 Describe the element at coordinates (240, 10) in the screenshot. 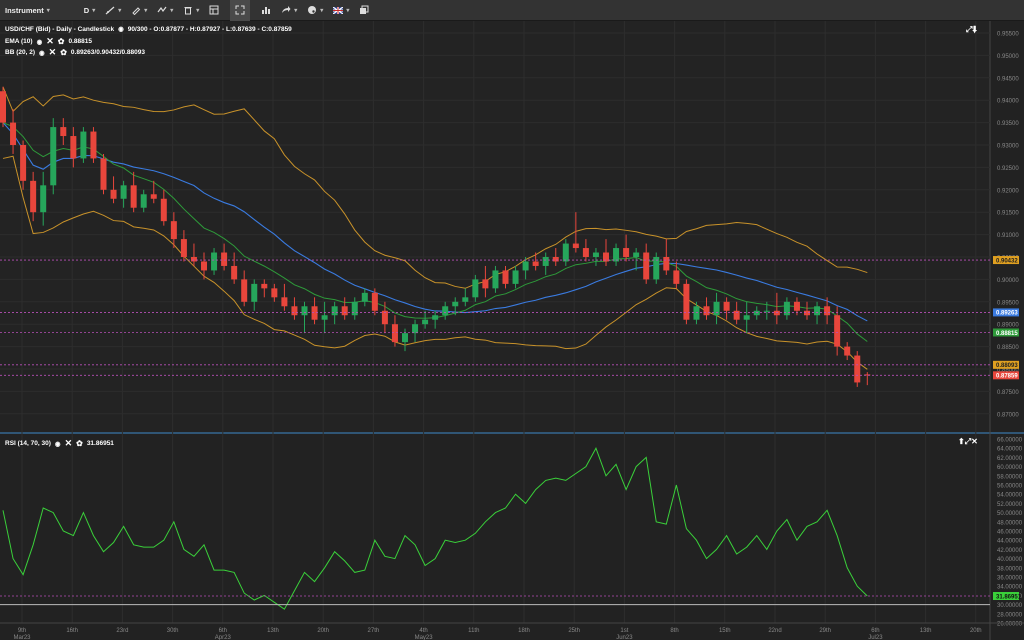

I see `crosshair-button` at that location.